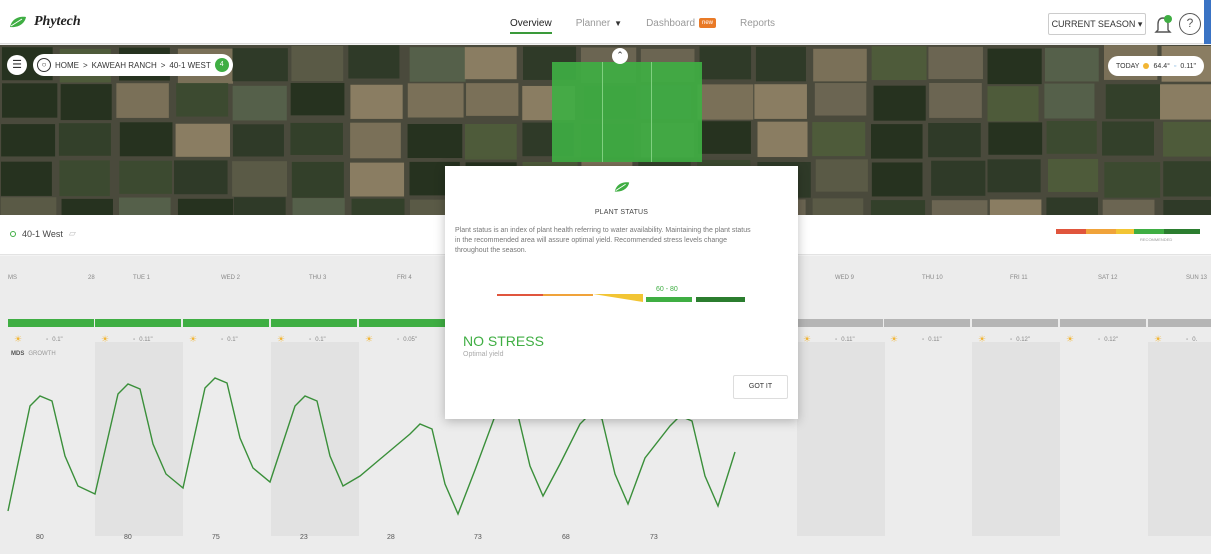  Describe the element at coordinates (1182, 231) in the screenshot. I see `legend-dark-green` at that location.